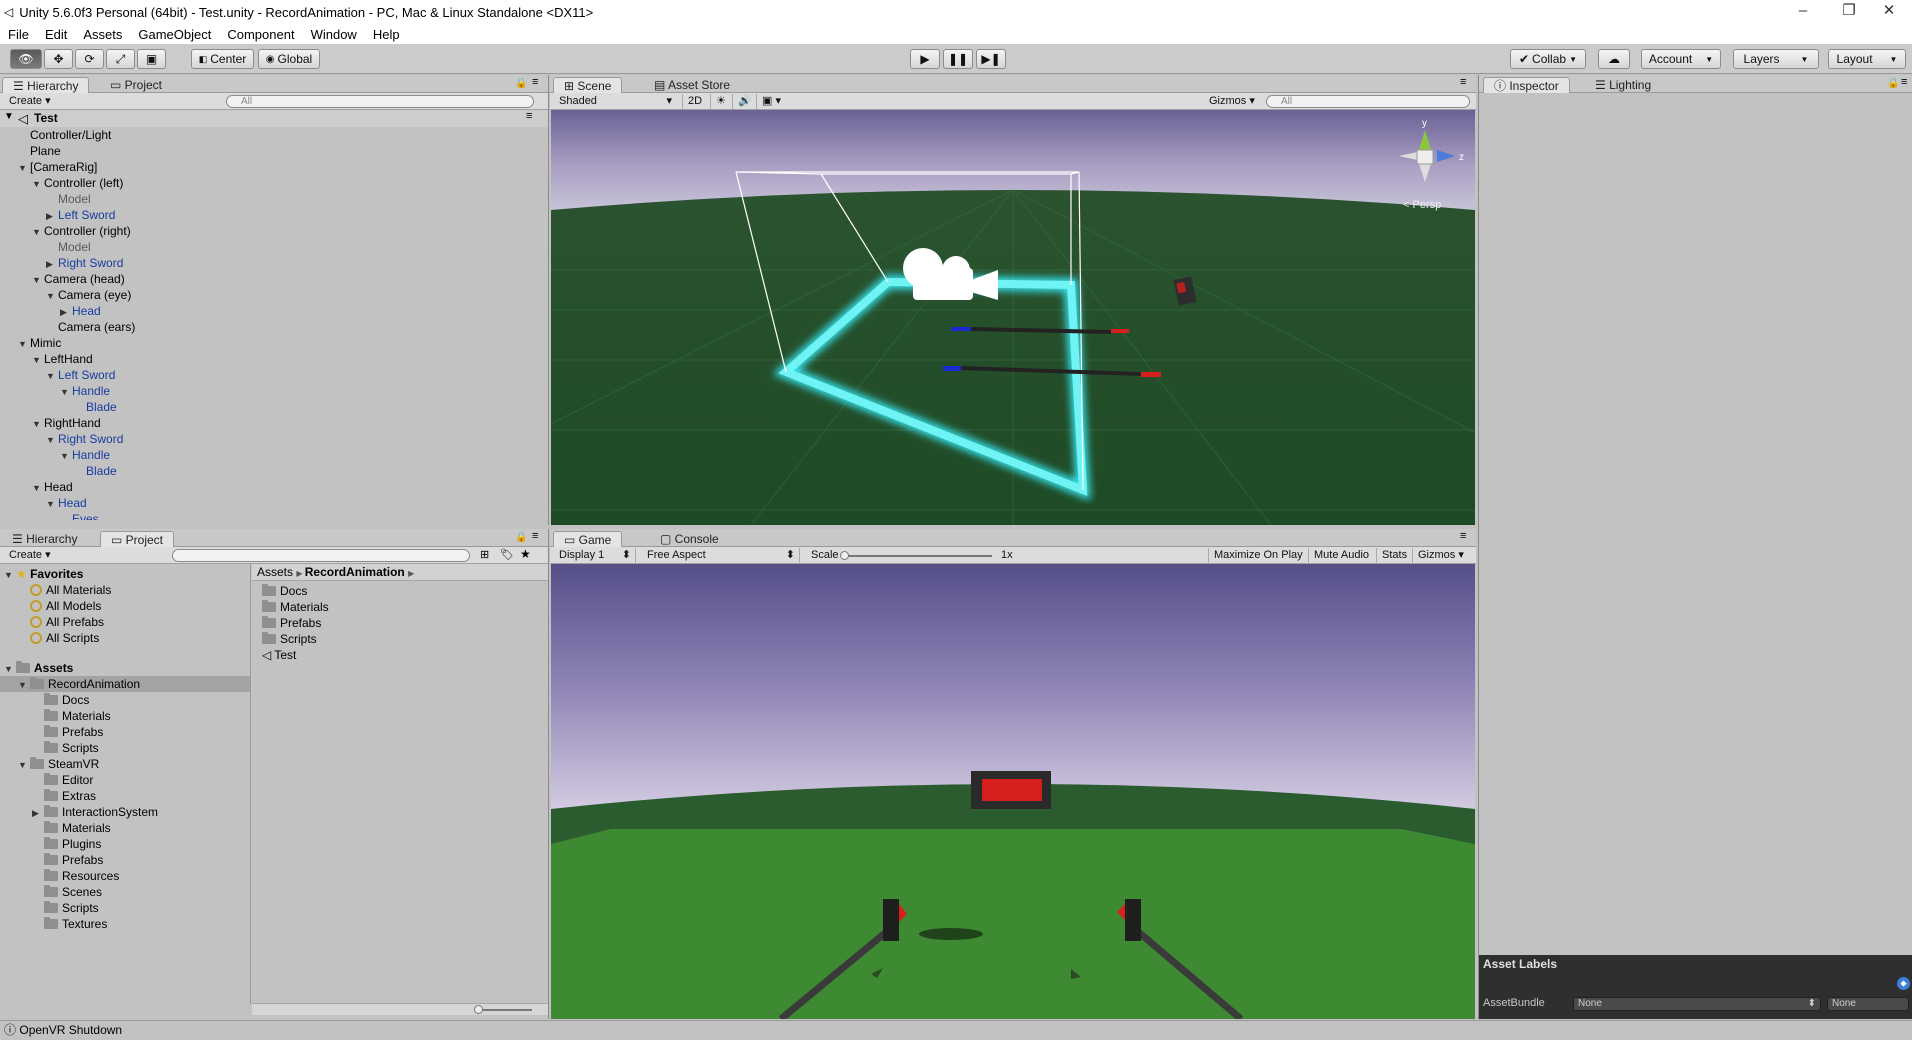  Describe the element at coordinates (1614, 59) in the screenshot. I see `cloud-button: ☁` at that location.